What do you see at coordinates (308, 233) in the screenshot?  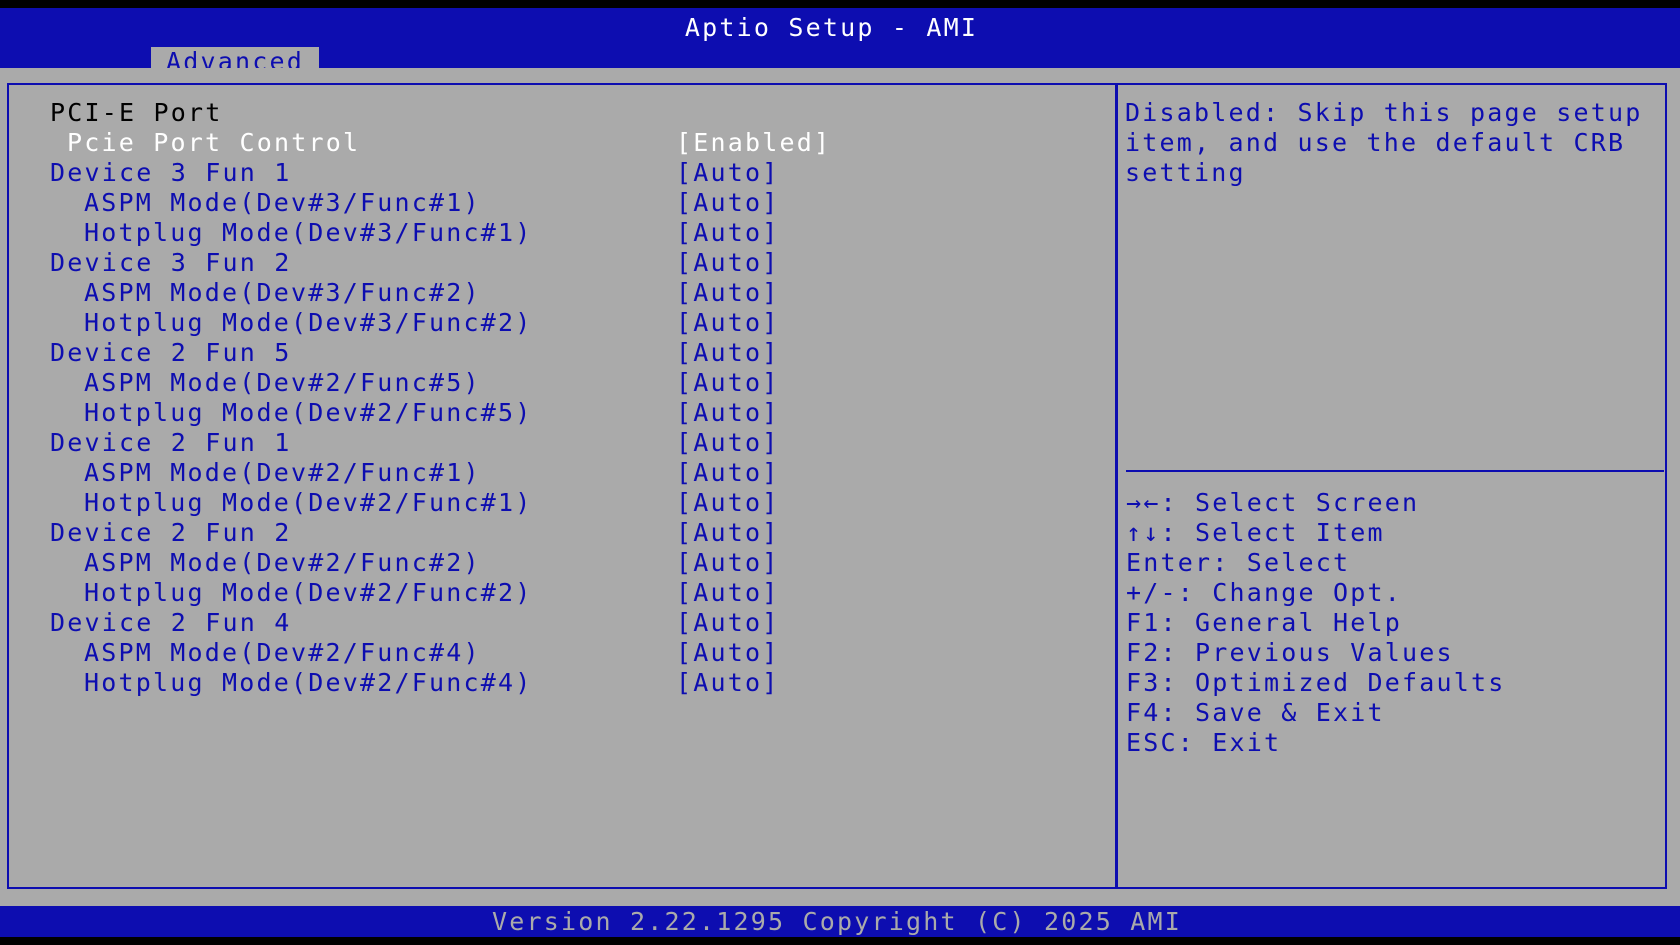 I see `setting-label: Hotplug Mode(Dev#3/Func#1)` at bounding box center [308, 233].